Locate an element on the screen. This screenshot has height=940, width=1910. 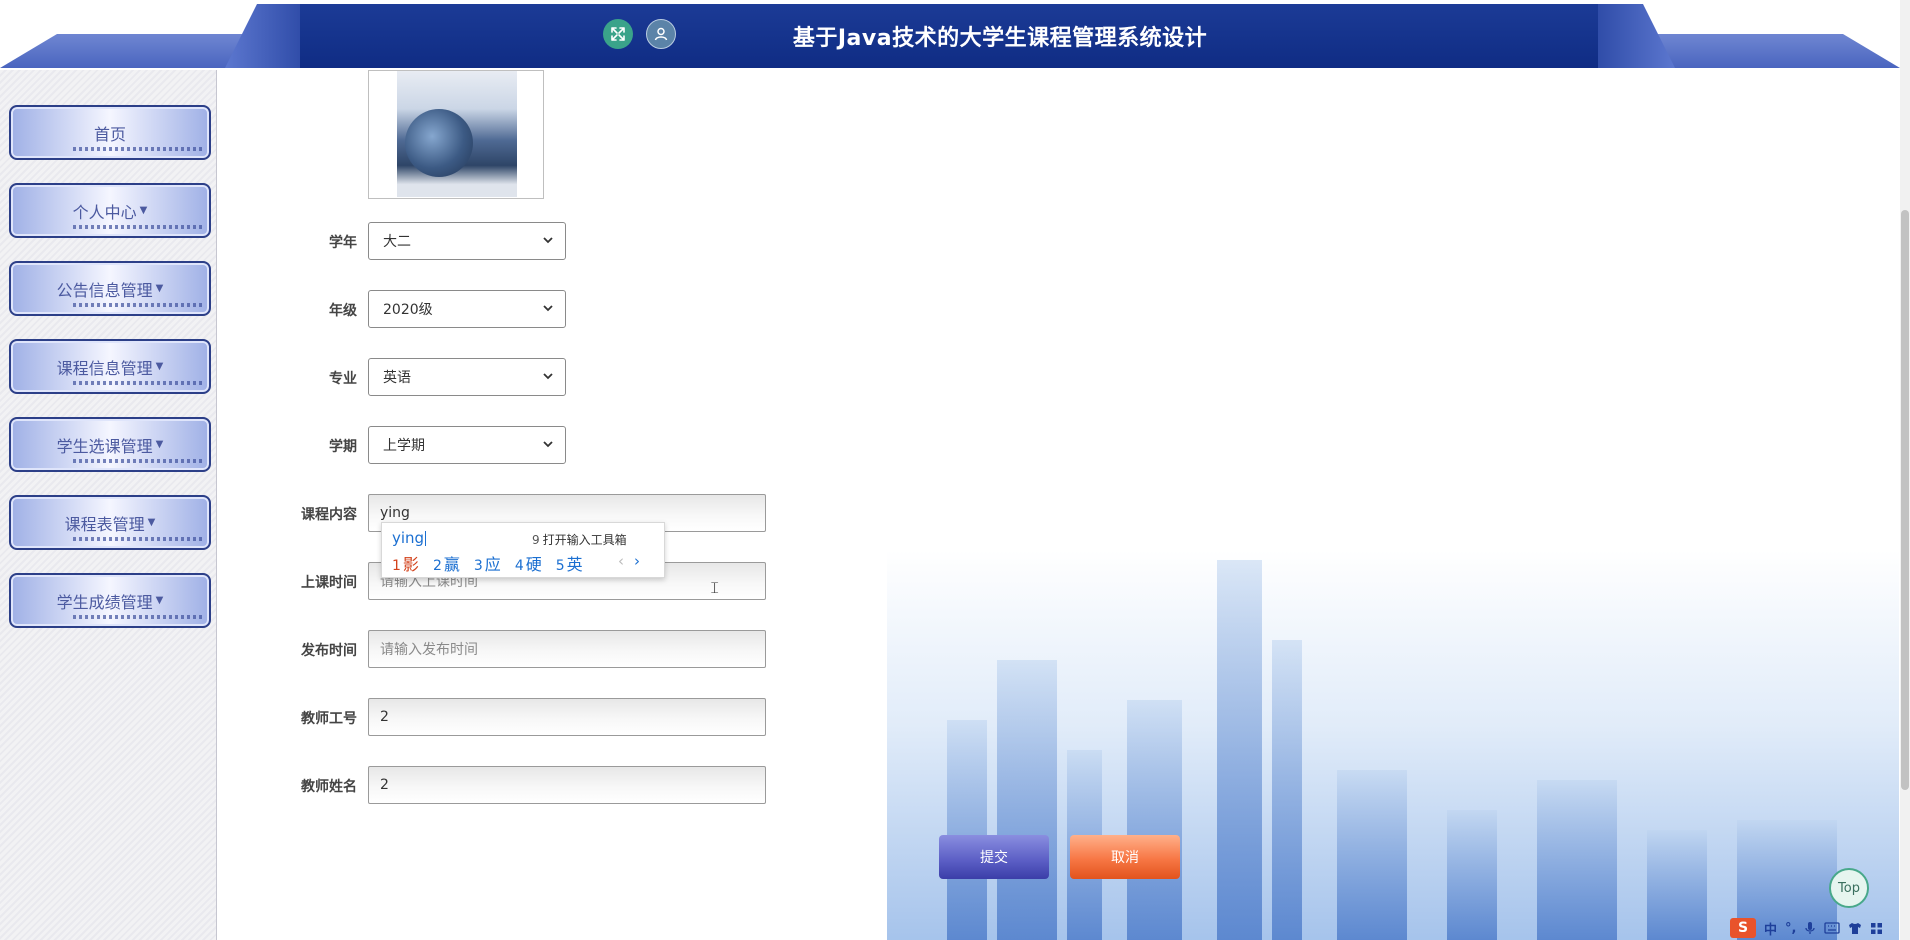
ime-candidate: 2赢 is located at coordinates (446, 563).